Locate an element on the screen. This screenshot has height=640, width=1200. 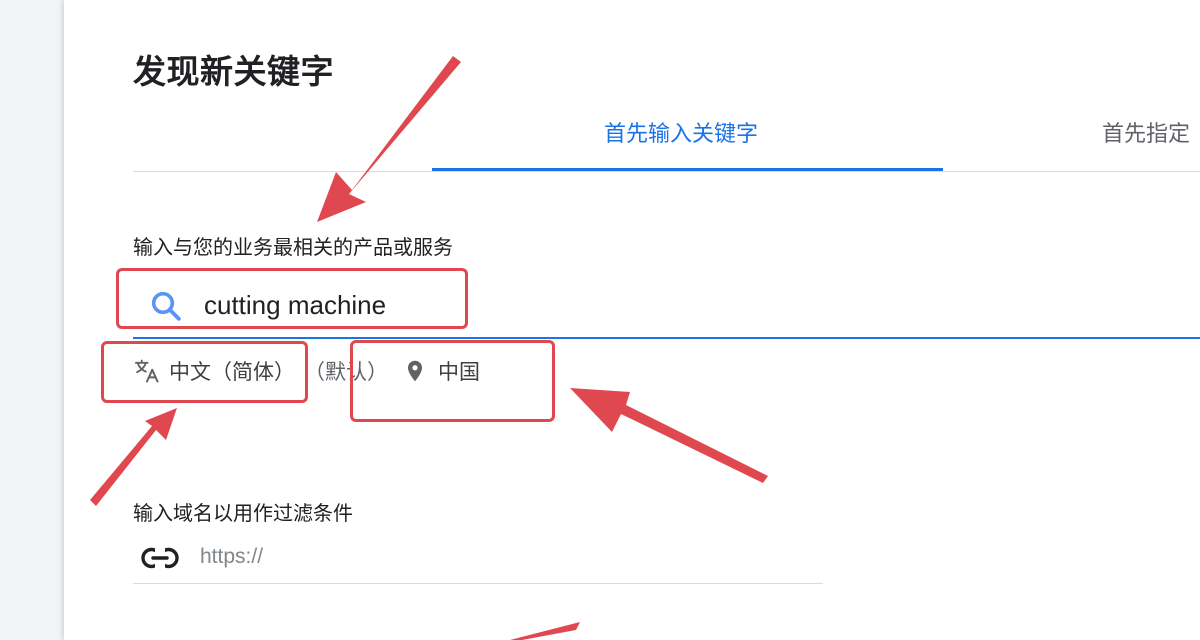
link-icon is located at coordinates (160, 558).